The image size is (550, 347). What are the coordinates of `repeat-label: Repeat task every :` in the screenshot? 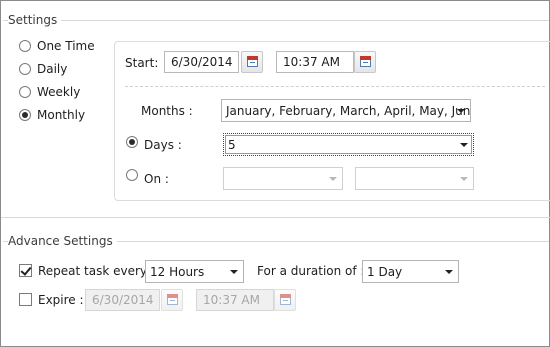 It's located at (96, 271).